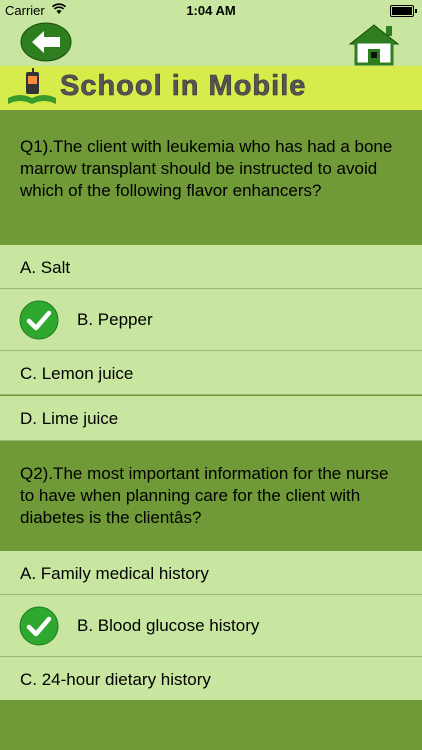 The width and height of the screenshot is (422, 750). Describe the element at coordinates (403, 11) in the screenshot. I see `battery-icon` at that location.